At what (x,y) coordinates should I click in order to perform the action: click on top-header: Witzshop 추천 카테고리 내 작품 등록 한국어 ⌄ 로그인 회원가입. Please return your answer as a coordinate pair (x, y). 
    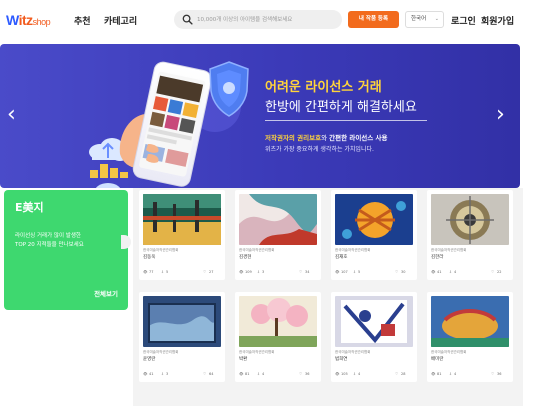
    Looking at the image, I should click on (271, 20).